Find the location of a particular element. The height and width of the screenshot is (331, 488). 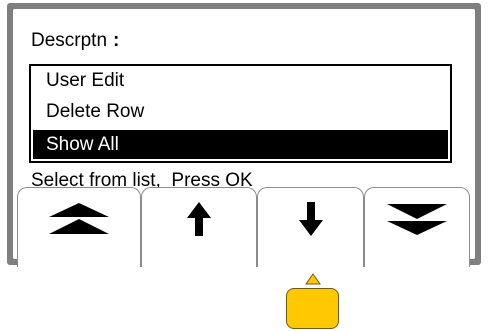

up-arrow-icon is located at coordinates (199, 219).